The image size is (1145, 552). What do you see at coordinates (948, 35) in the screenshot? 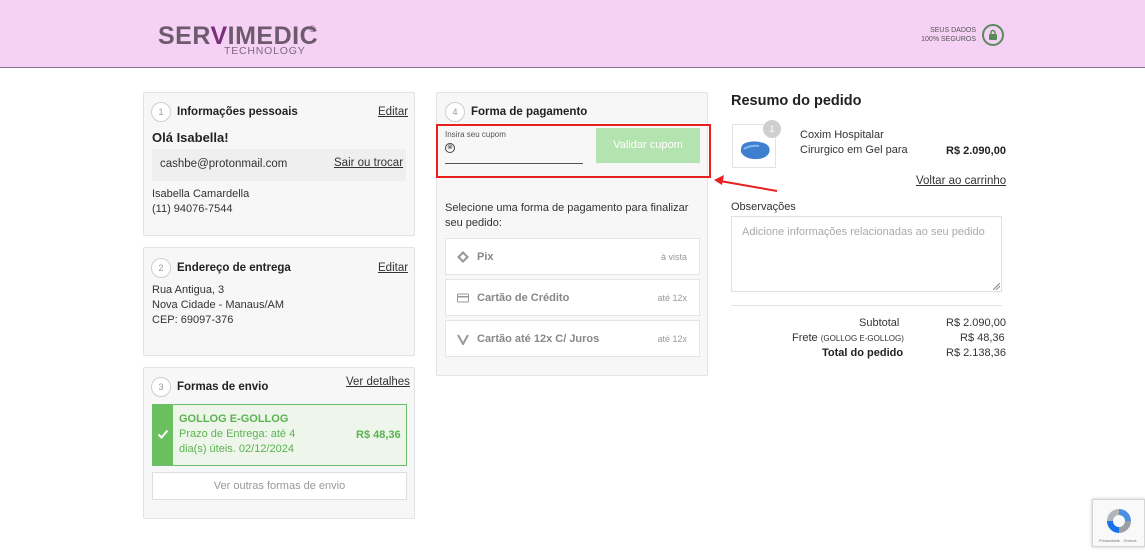
I see `secure-text: SEUS DADOS 100% SEGUROS` at bounding box center [948, 35].